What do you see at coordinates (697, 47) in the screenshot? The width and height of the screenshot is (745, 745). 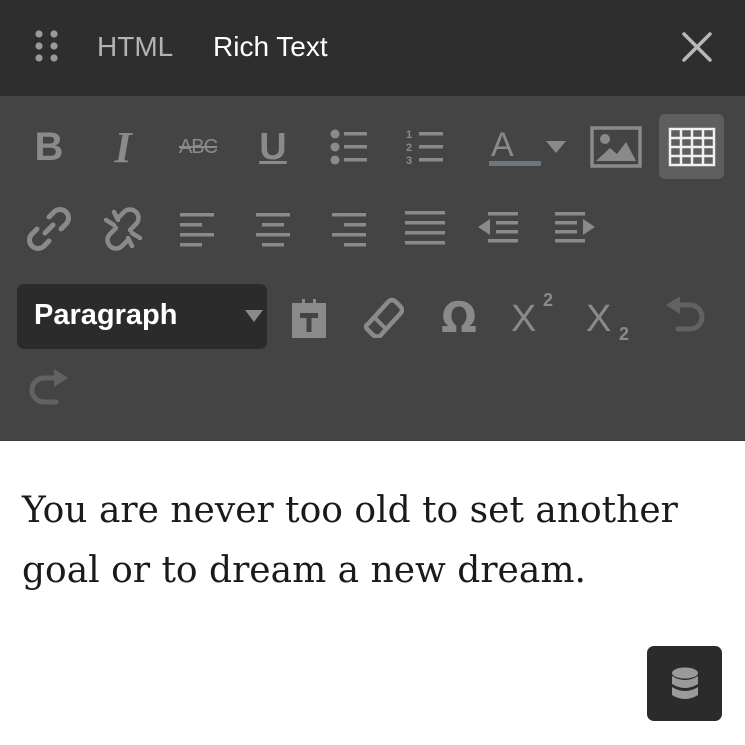 I see `close-icon` at bounding box center [697, 47].